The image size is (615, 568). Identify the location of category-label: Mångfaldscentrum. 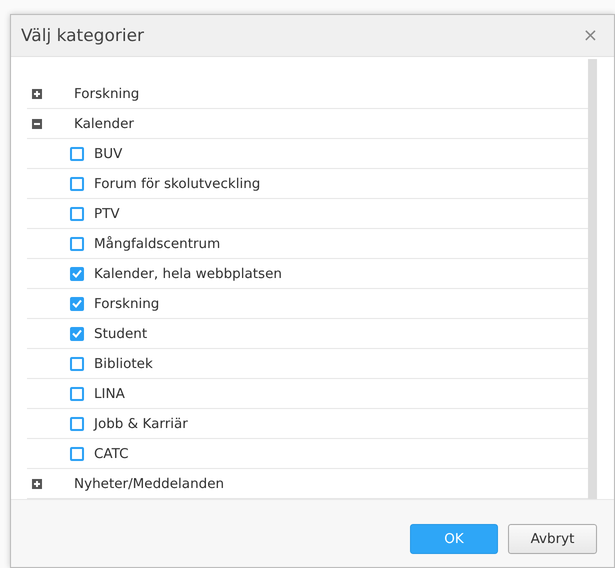
(157, 244).